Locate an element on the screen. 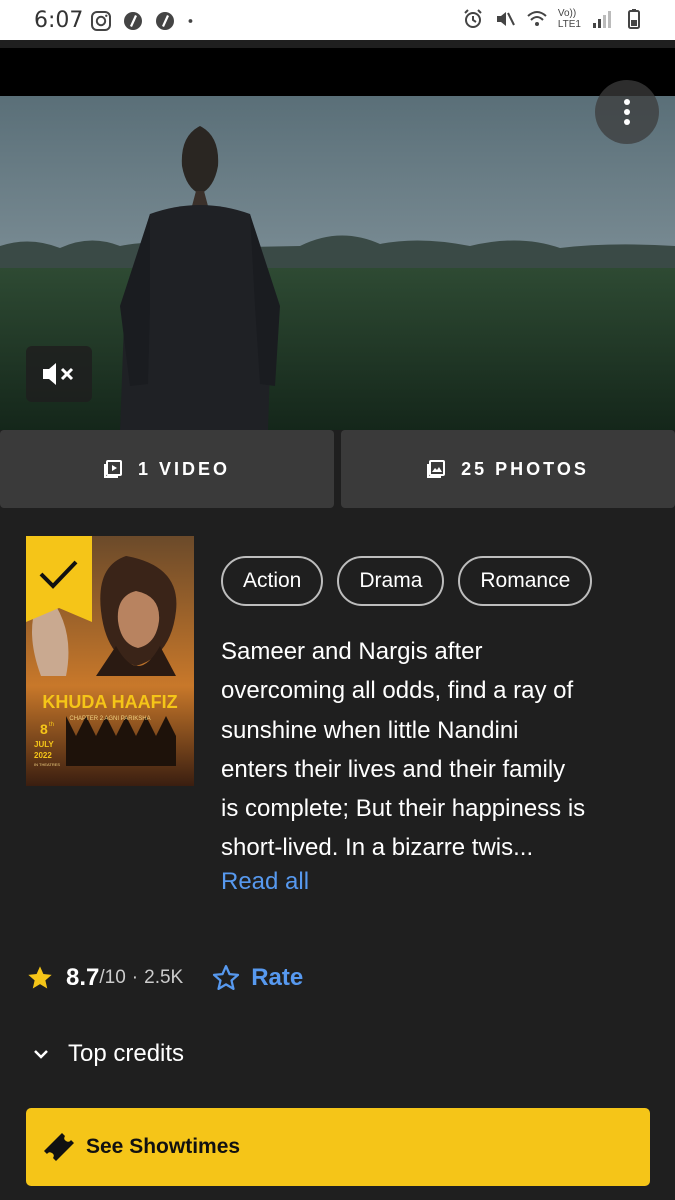 The image size is (675, 1200). top-credits-toggle: Top credits is located at coordinates (107, 1054).